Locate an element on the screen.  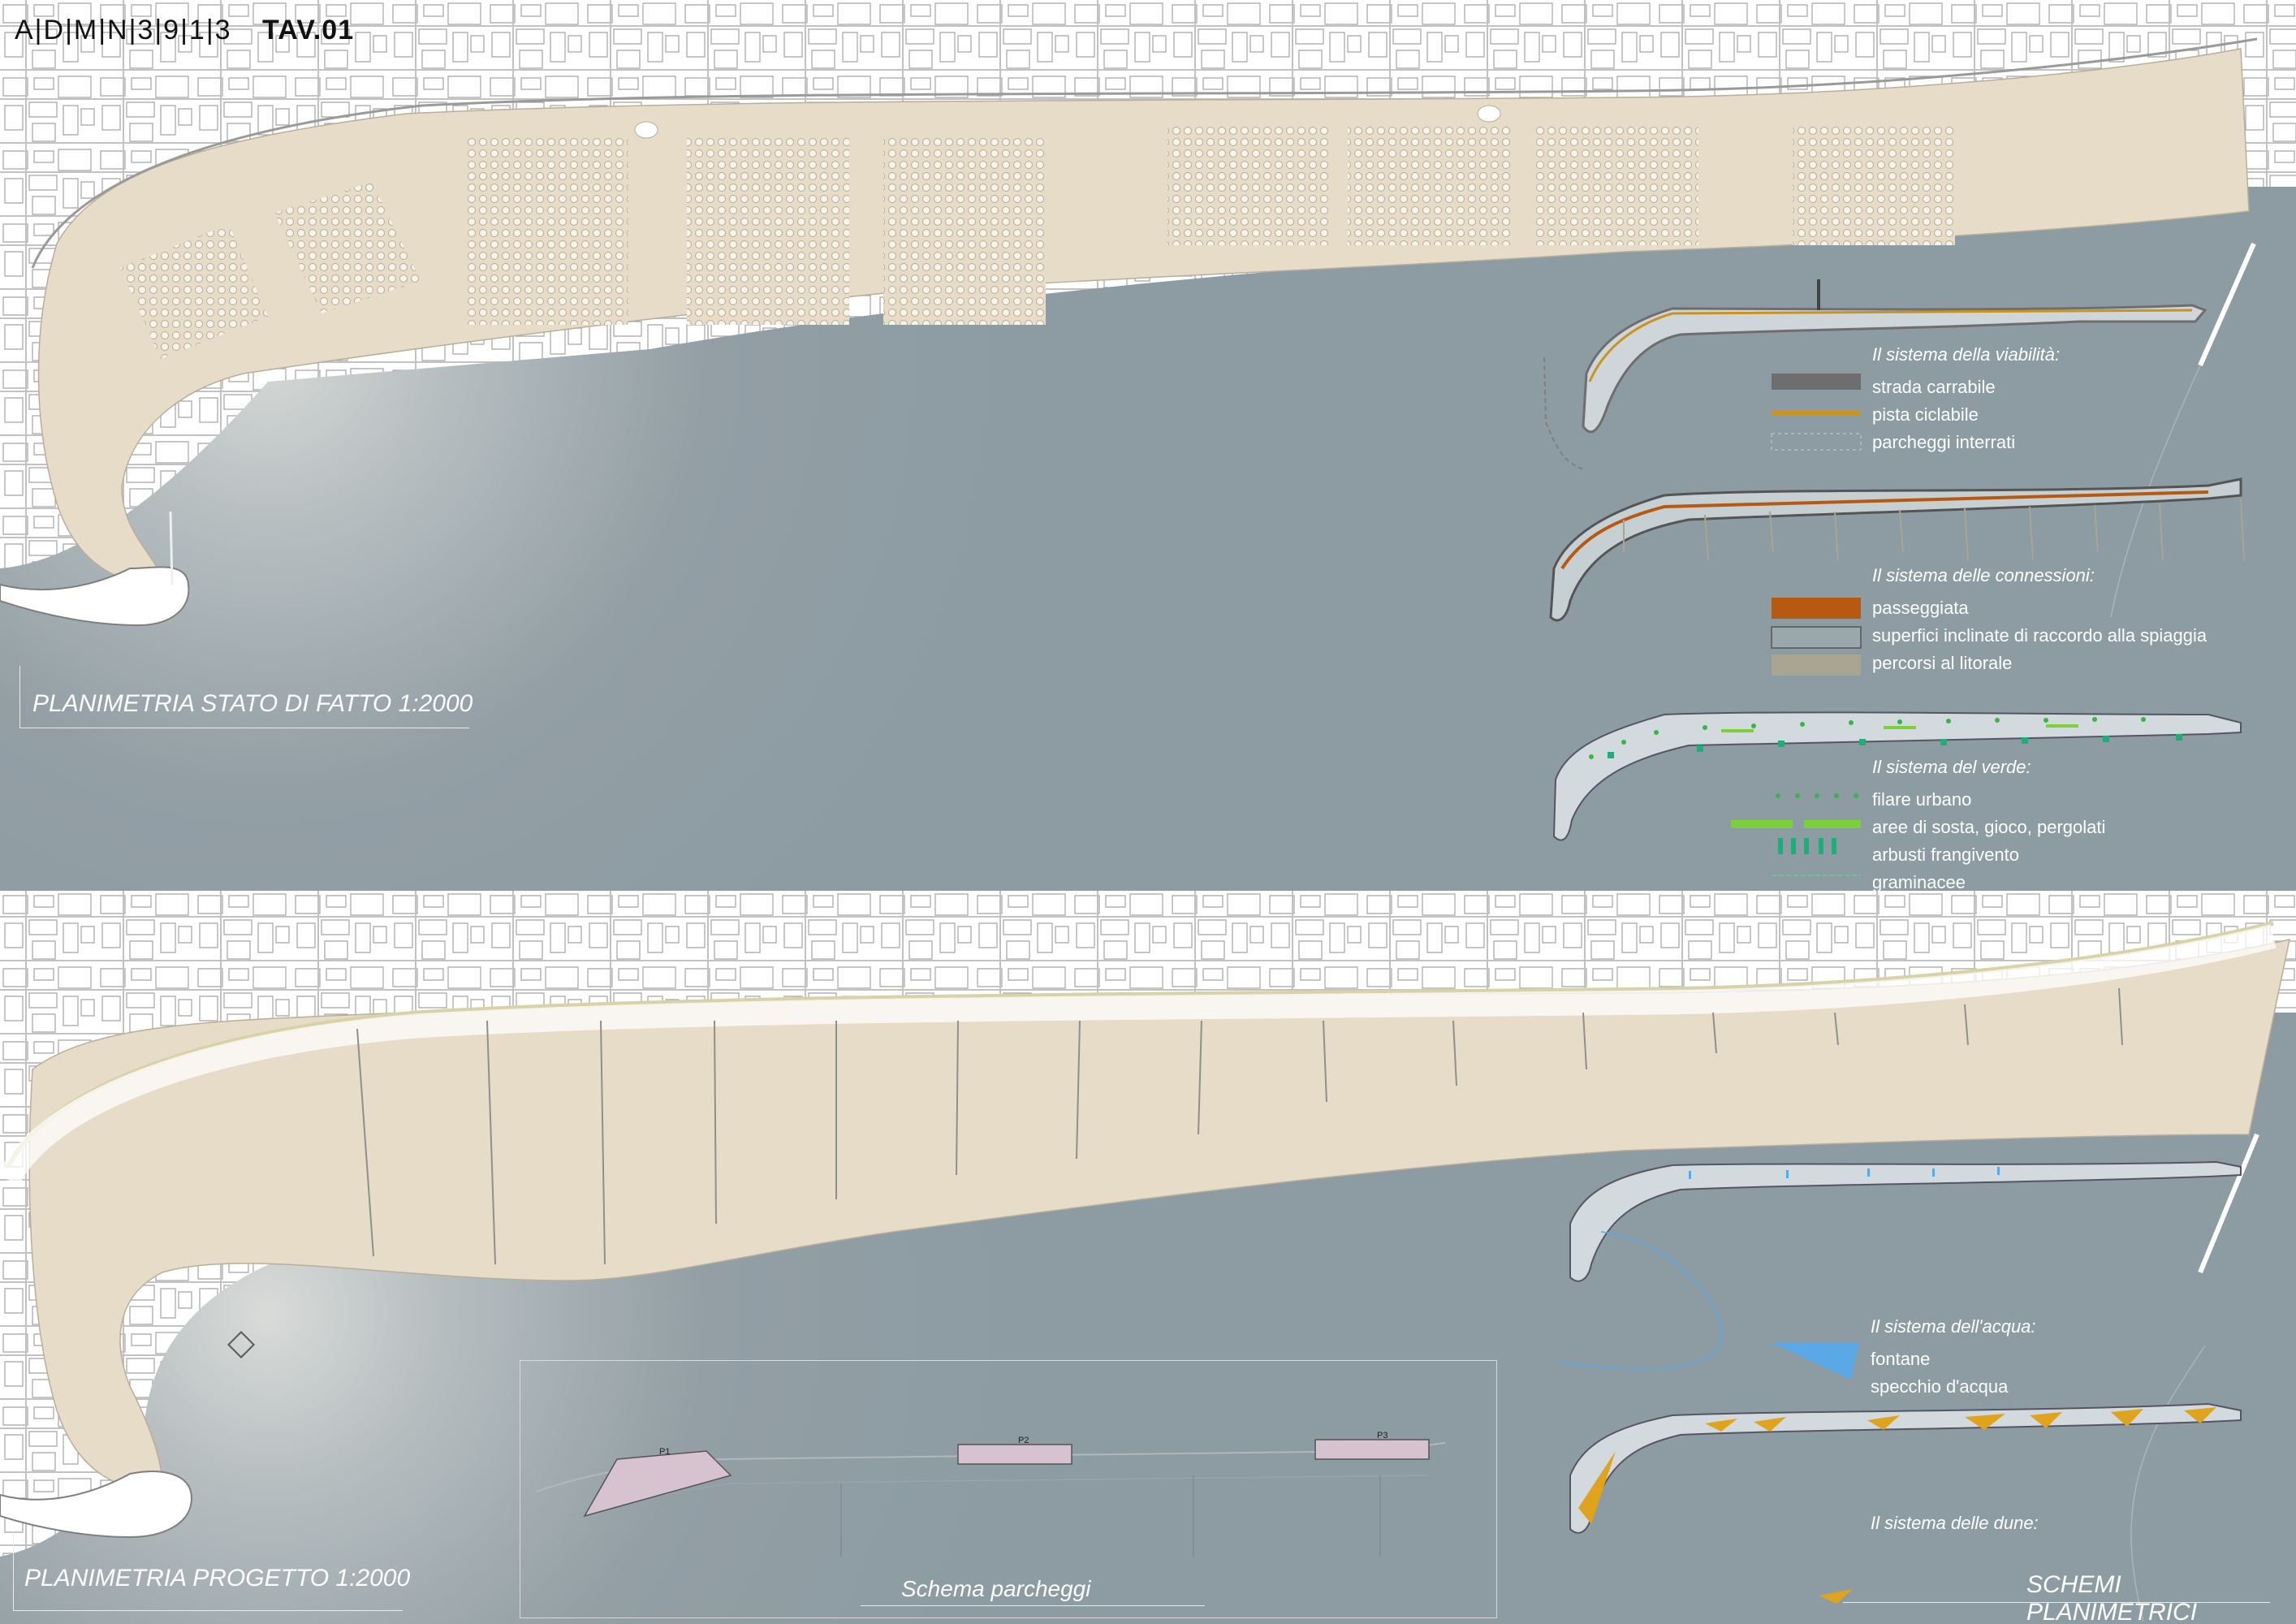
legend-item: aree di sosta, gioco, pergolati is located at coordinates (1989, 827).